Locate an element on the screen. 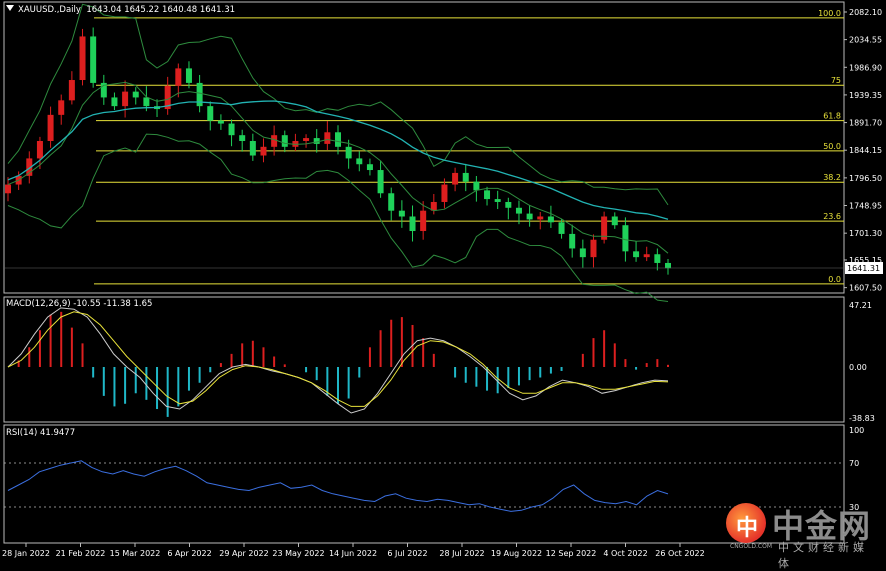 The width and height of the screenshot is (886, 571). collapse-triangle-icon is located at coordinates (10, 8).